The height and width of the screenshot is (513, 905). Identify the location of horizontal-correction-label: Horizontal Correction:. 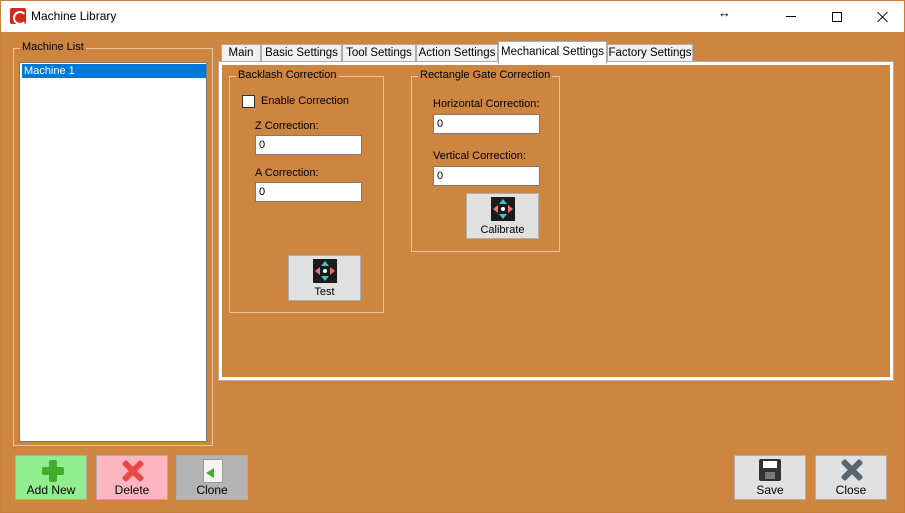
(486, 104).